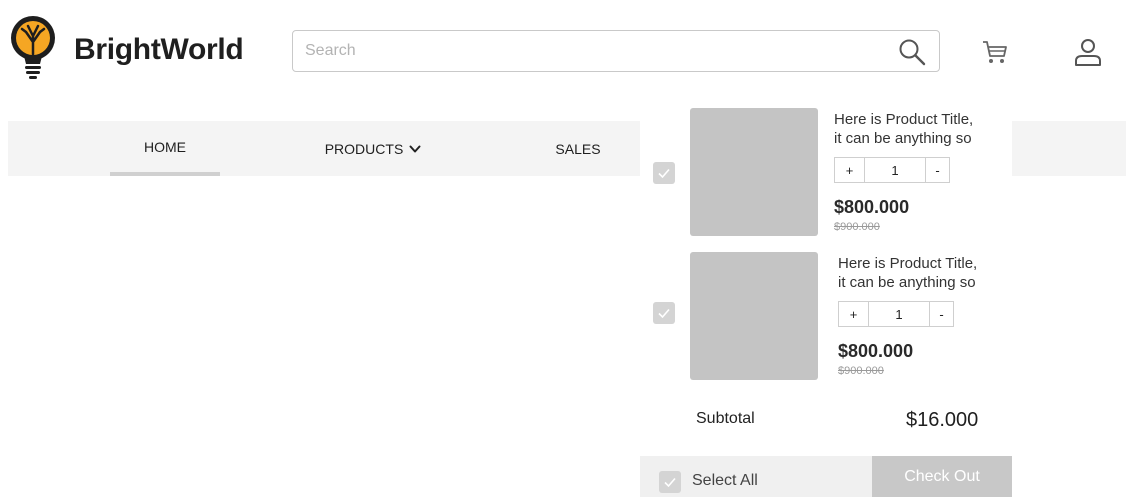 Image resolution: width=1126 pixels, height=497 pixels. I want to click on brightworld-logo-icon, so click(33, 48).